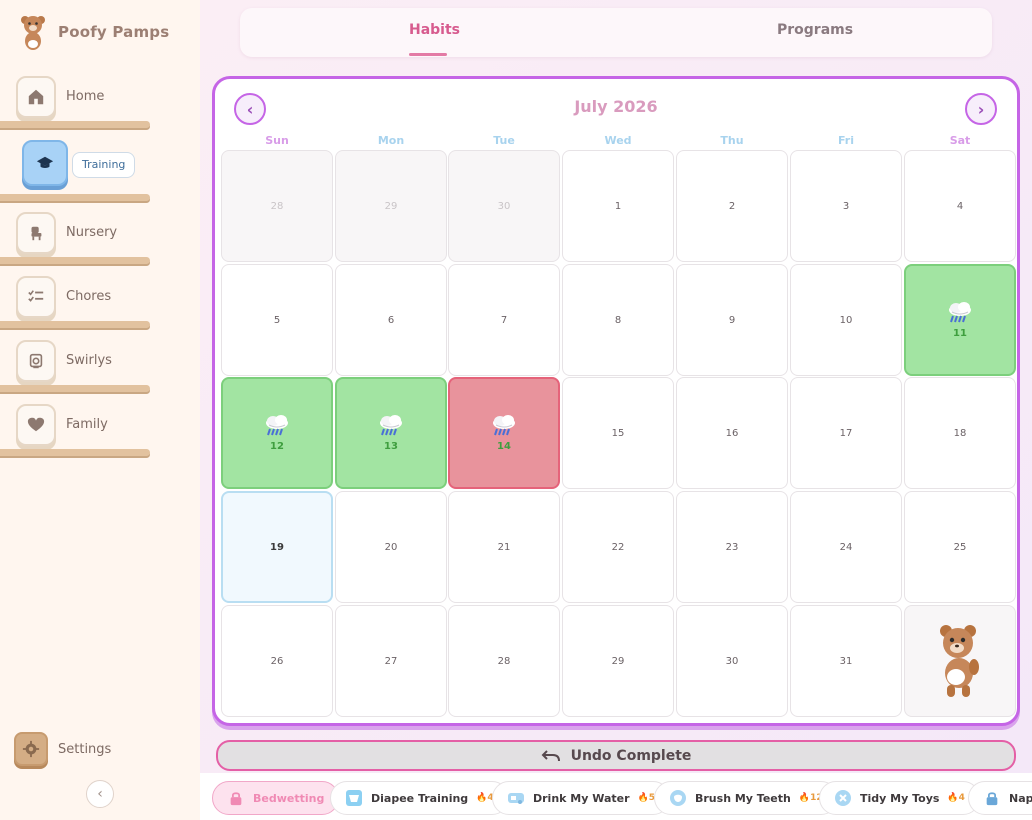 The image size is (1032, 820). I want to click on undo-complete-button: Undo Complete, so click(616, 755).